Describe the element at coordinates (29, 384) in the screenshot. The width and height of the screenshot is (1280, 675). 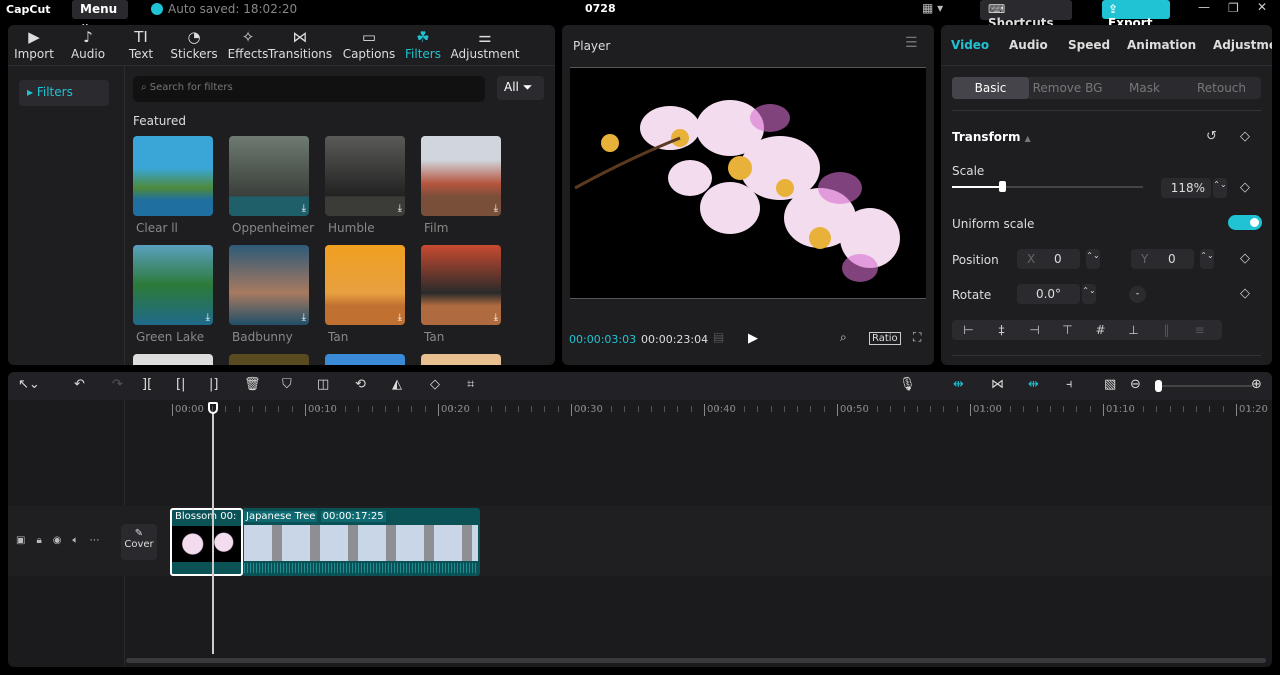
I see `select-icon: ↖⌄` at that location.